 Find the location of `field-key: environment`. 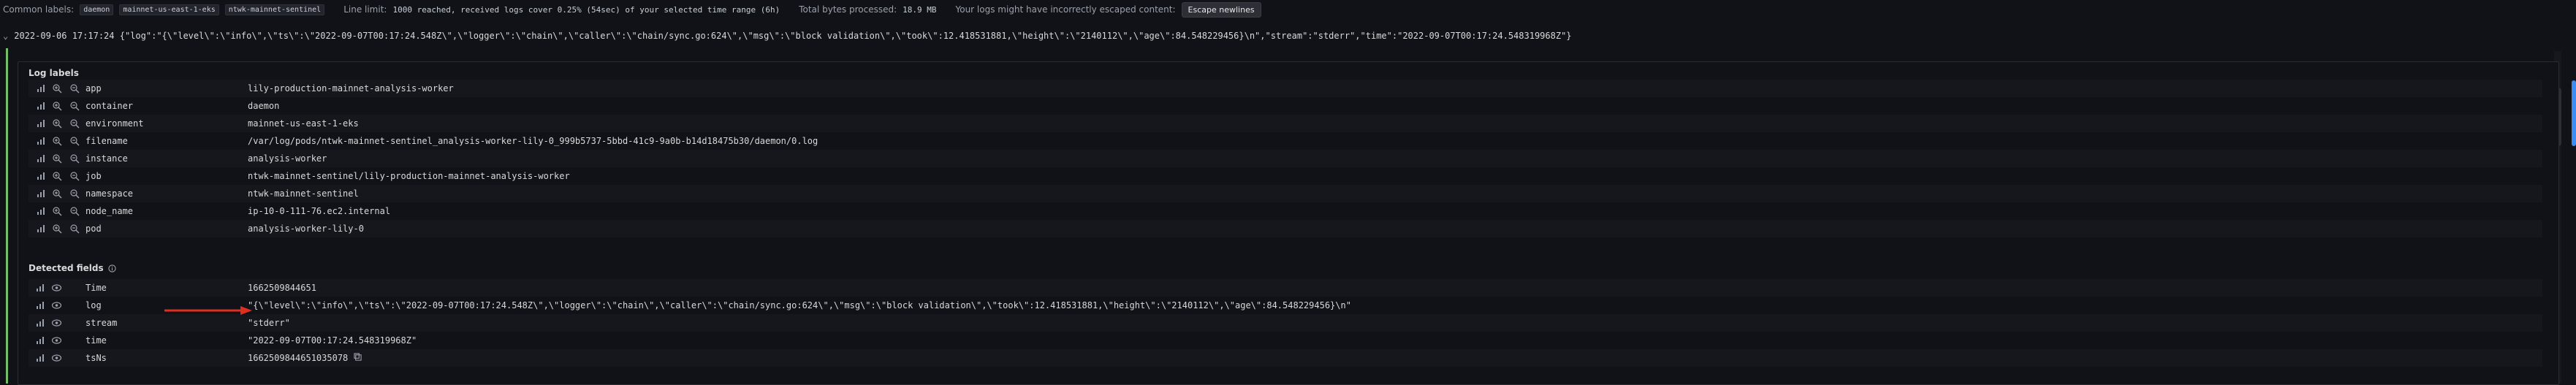

field-key: environment is located at coordinates (115, 123).